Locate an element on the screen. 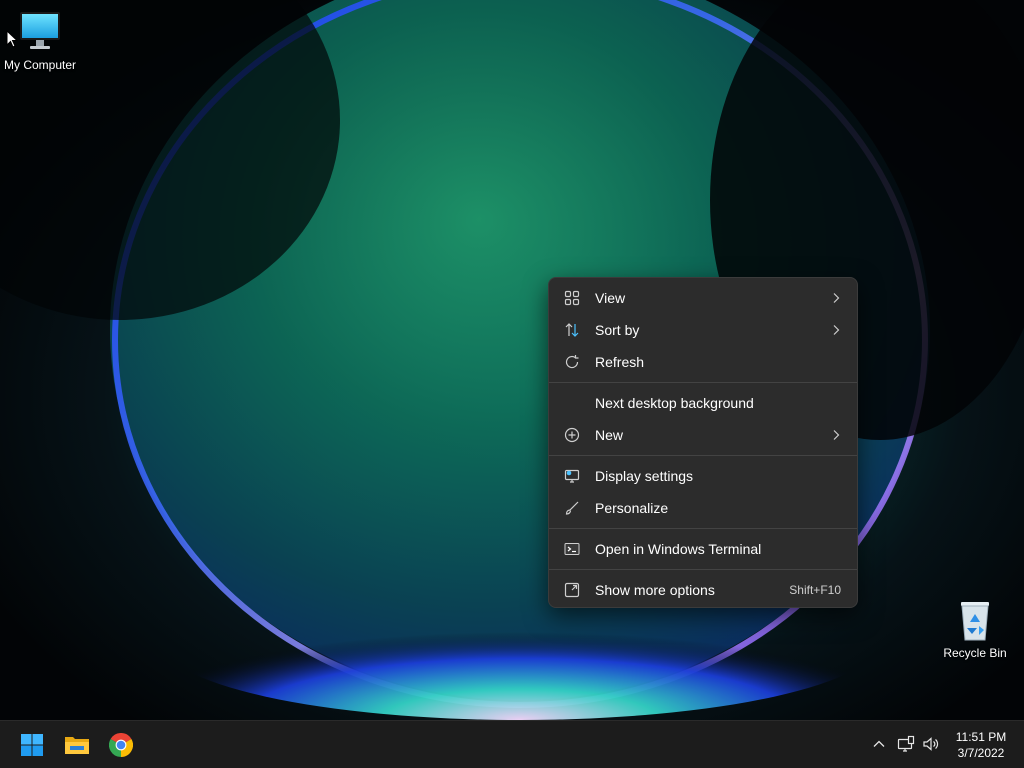  file-explorer-button is located at coordinates (77, 745).